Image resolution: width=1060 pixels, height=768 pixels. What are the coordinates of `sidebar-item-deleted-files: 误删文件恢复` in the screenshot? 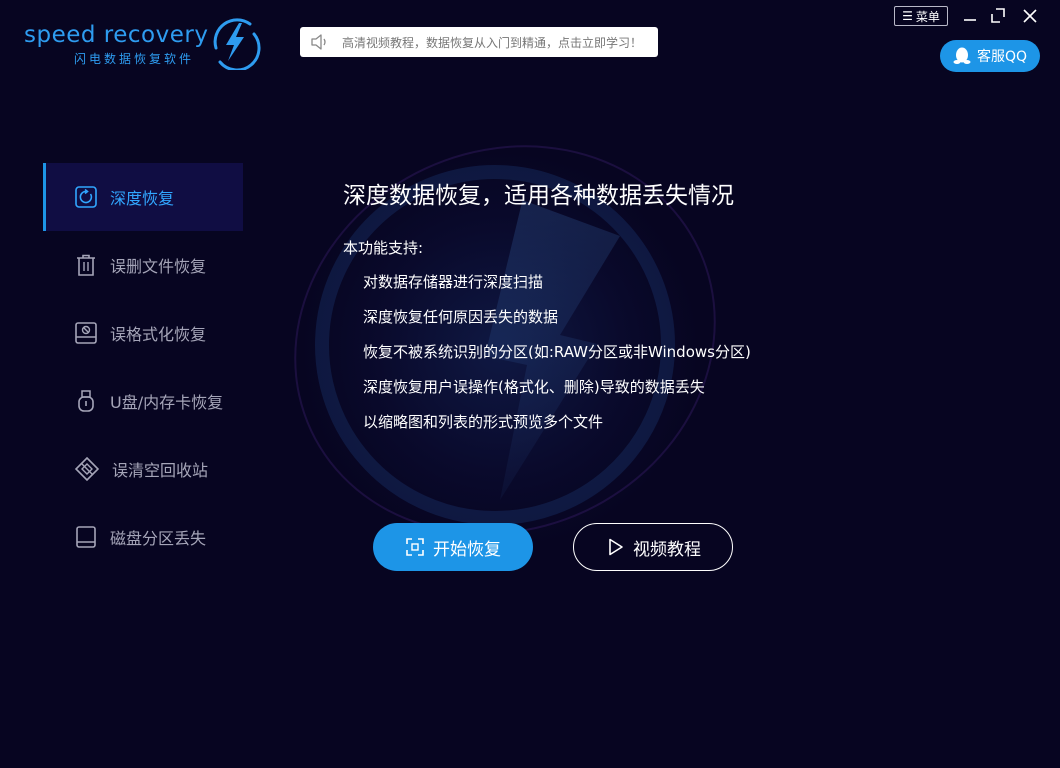 It's located at (143, 265).